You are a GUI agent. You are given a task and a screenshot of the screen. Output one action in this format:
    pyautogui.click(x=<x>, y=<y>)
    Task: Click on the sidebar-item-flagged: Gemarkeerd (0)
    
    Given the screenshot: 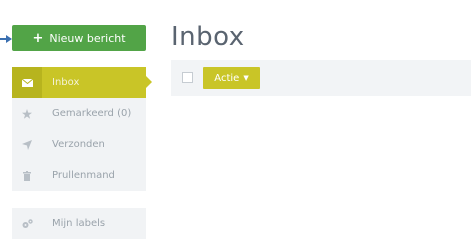 What is the action you would take?
    pyautogui.click(x=79, y=113)
    